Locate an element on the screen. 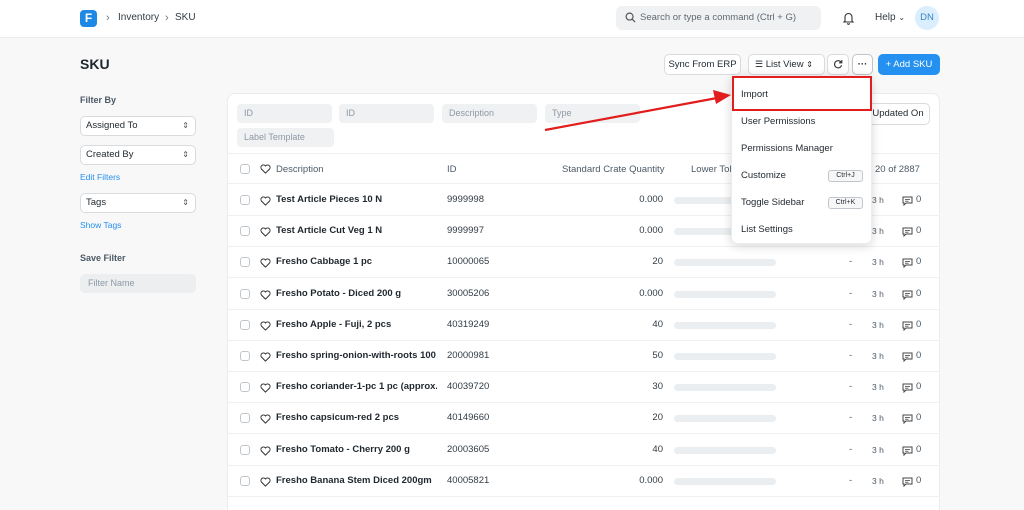 The width and height of the screenshot is (1024, 510). app-logo: F is located at coordinates (88, 18).